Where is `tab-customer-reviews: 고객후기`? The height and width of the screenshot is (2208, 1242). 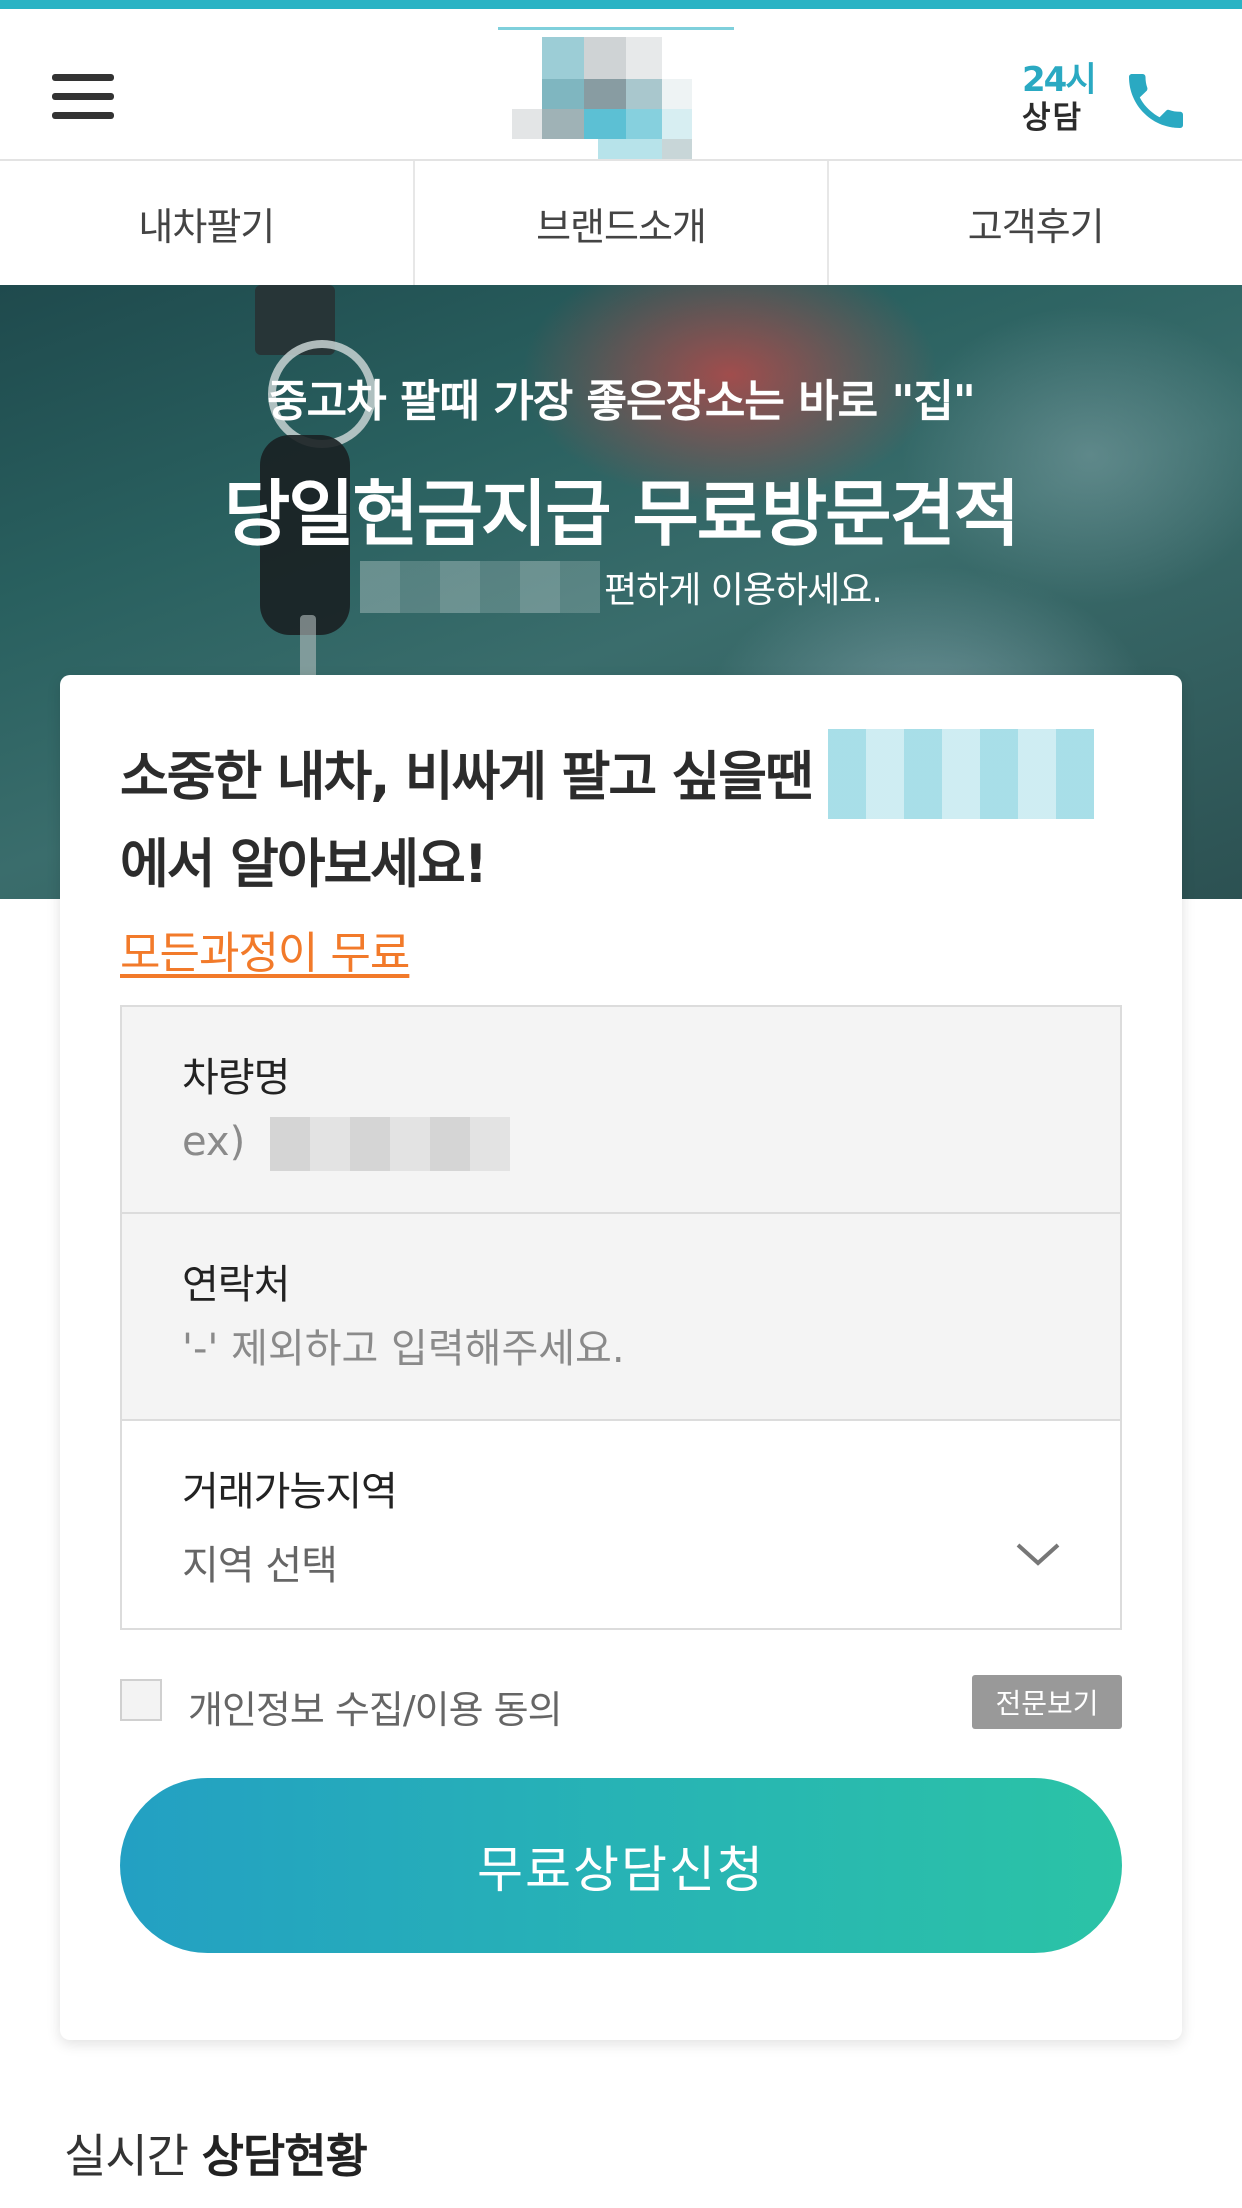
tab-customer-reviews: 고객후기 is located at coordinates (1035, 223).